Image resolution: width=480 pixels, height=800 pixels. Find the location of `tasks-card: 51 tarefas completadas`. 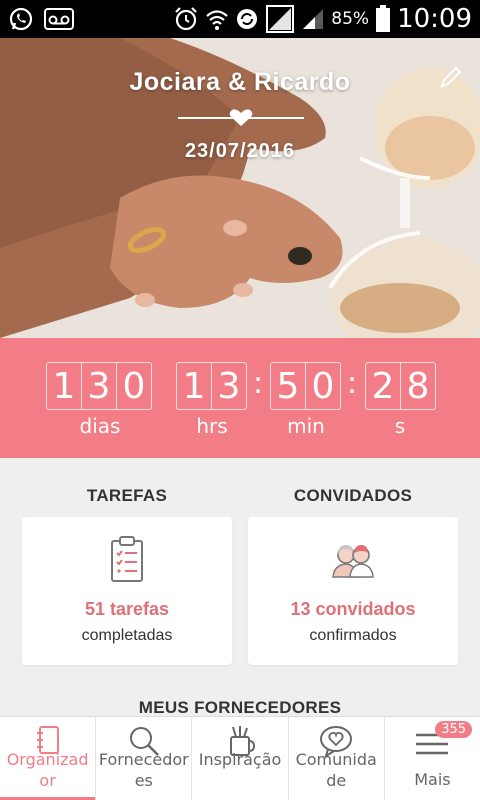

tasks-card: 51 tarefas completadas is located at coordinates (127, 591).